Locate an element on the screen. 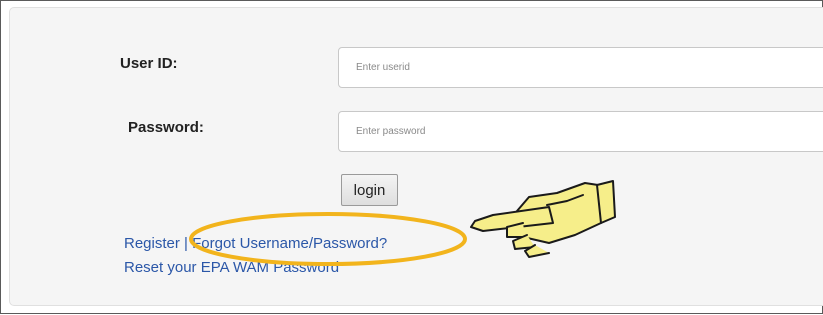 This screenshot has height=315, width=823. user-id-label: User ID: is located at coordinates (149, 63).